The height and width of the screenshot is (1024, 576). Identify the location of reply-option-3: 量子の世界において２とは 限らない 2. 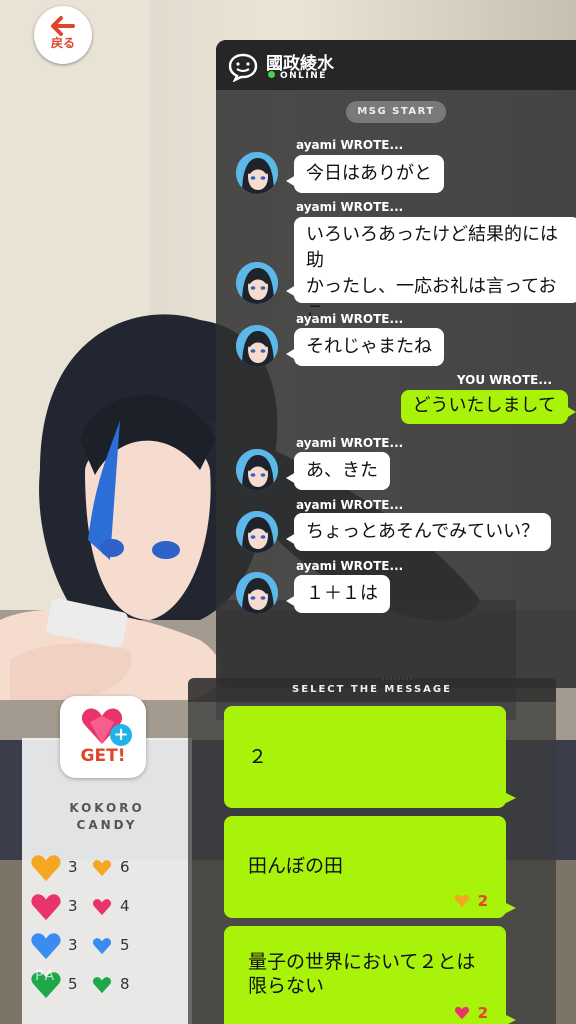
(370, 975).